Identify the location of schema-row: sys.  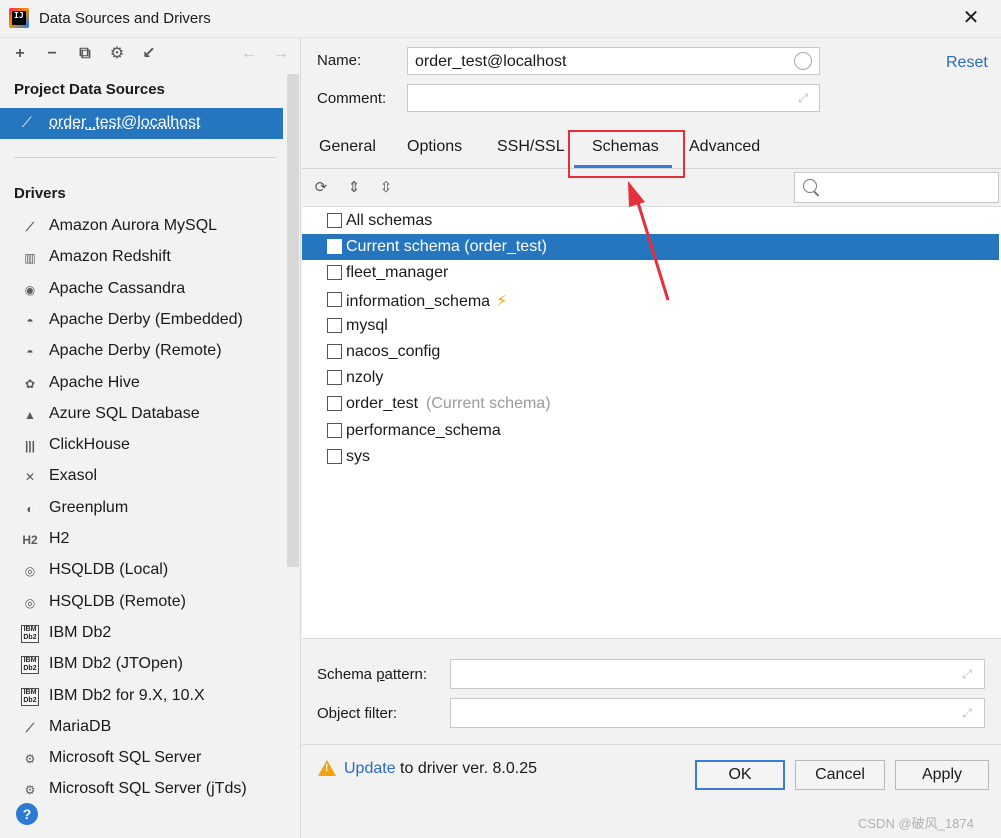
(650, 457).